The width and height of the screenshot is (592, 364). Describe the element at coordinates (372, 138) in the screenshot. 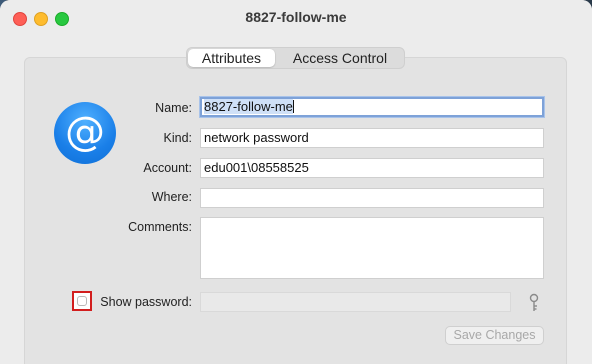

I see `kind-field: network password` at that location.